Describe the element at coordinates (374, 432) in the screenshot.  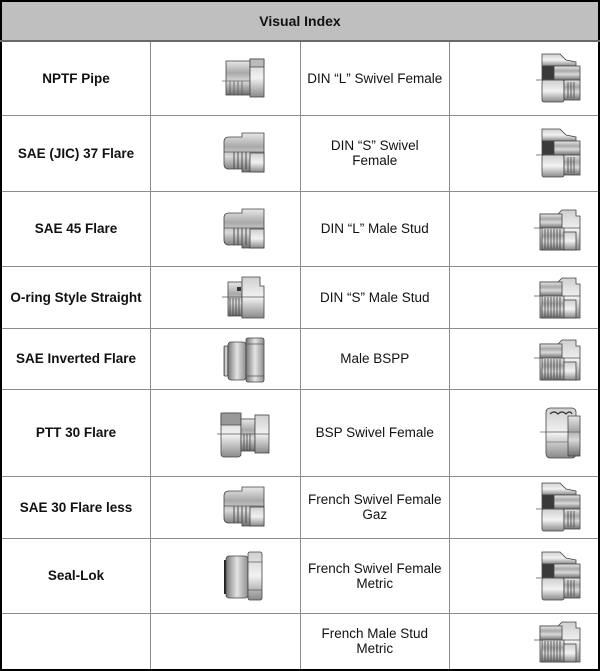
I see `fitting-name: BSP Swivel Female` at that location.